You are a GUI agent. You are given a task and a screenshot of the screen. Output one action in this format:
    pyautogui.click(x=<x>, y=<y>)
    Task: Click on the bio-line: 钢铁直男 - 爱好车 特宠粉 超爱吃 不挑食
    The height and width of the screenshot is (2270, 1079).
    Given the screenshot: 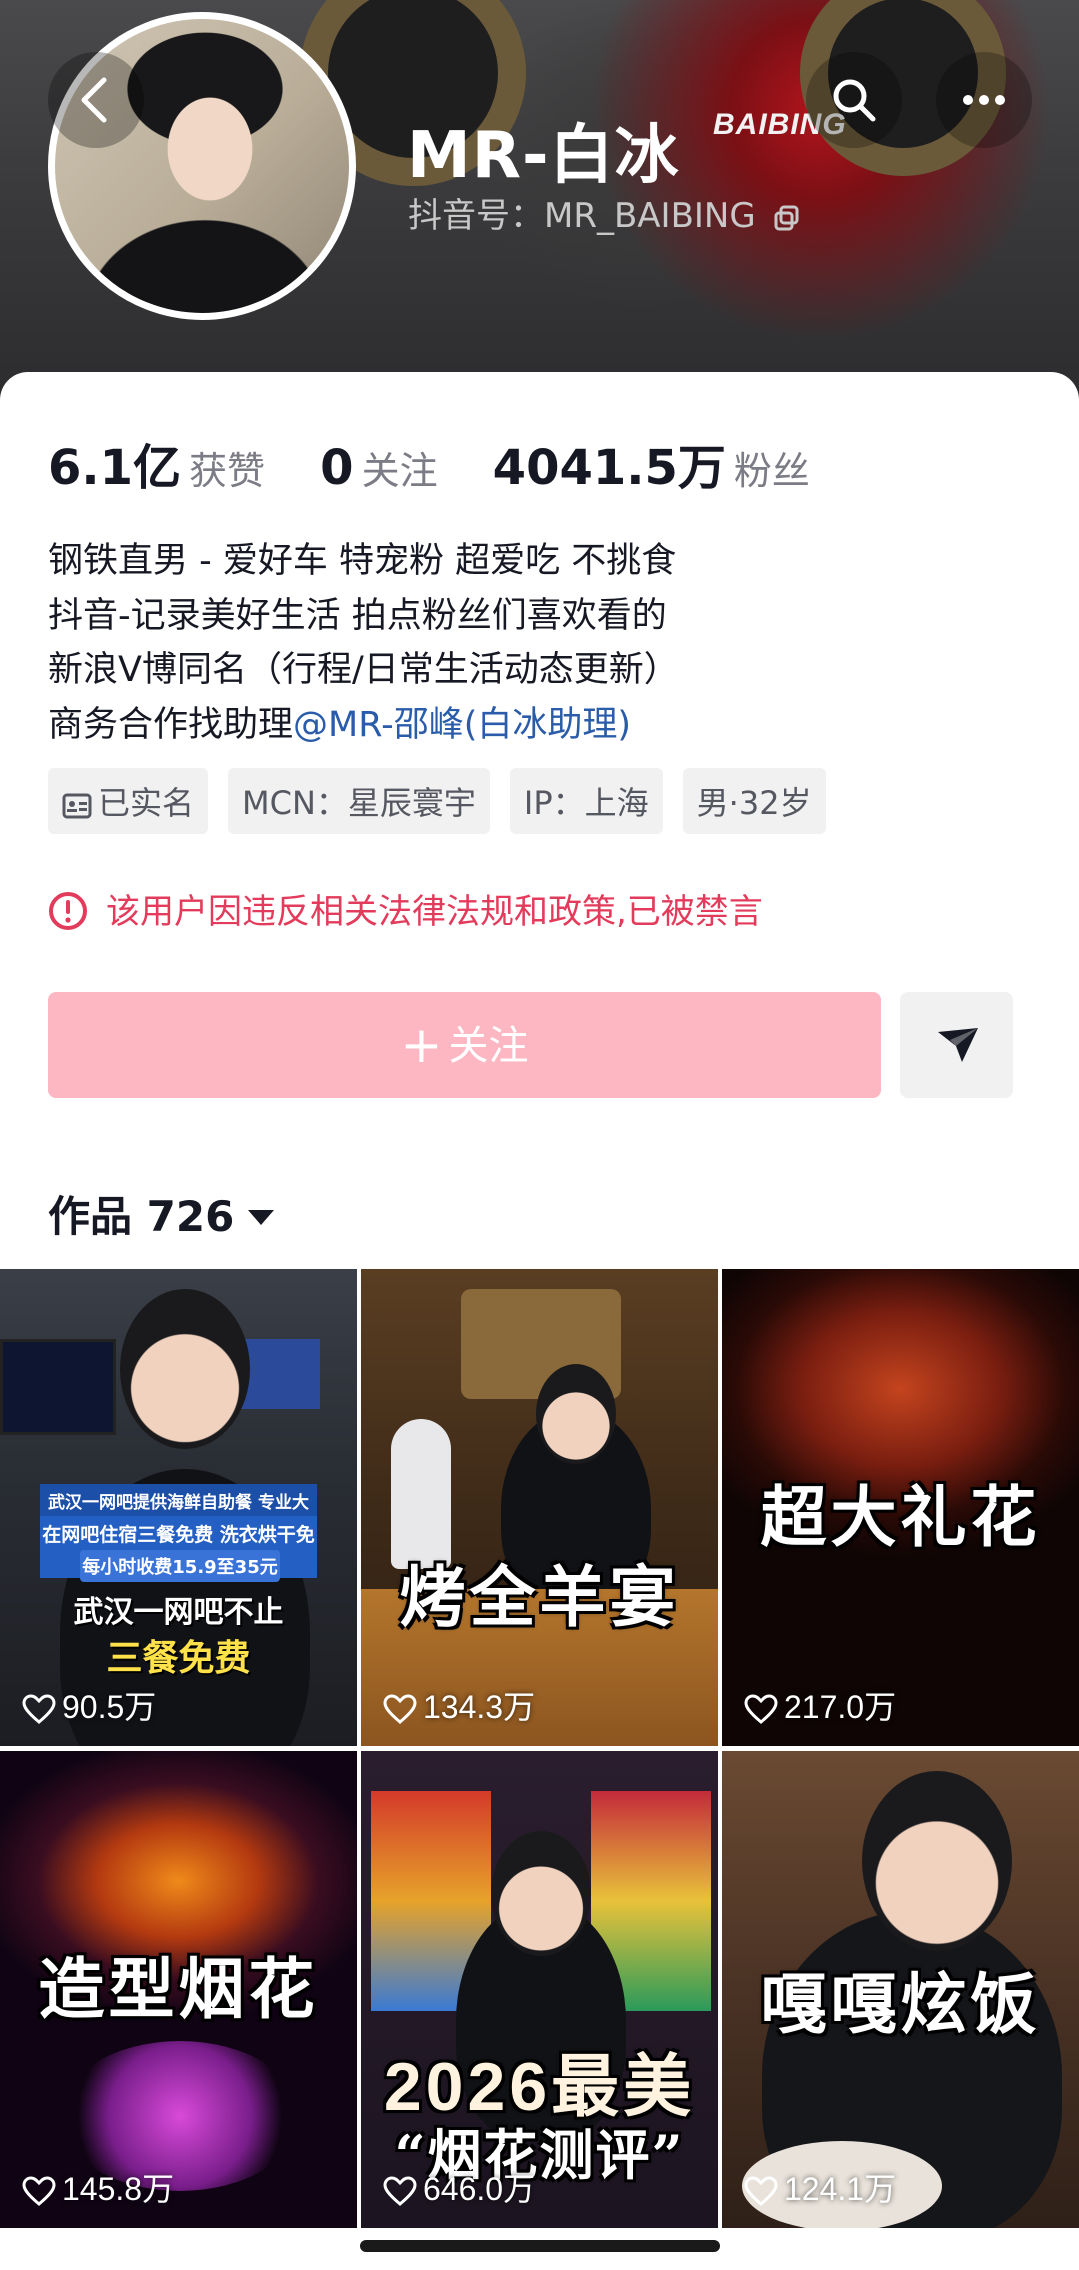 What is the action you would take?
    pyautogui.click(x=362, y=561)
    